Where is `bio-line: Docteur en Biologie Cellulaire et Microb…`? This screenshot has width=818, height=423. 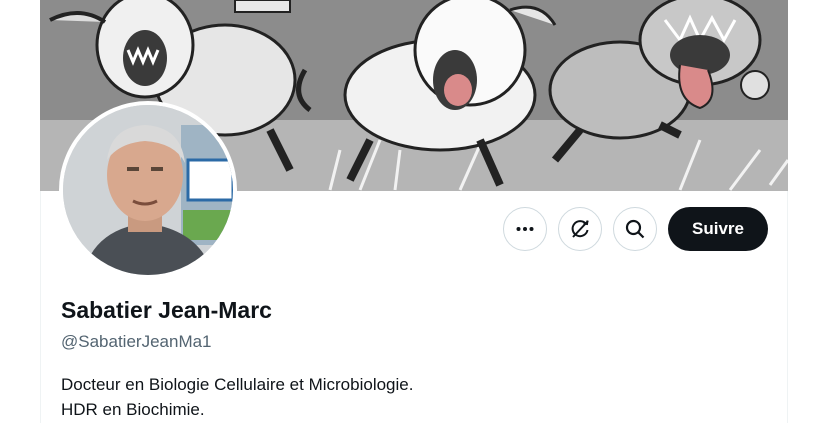 bio-line: Docteur en Biologie Cellulaire et Microb… is located at coordinates (237, 384).